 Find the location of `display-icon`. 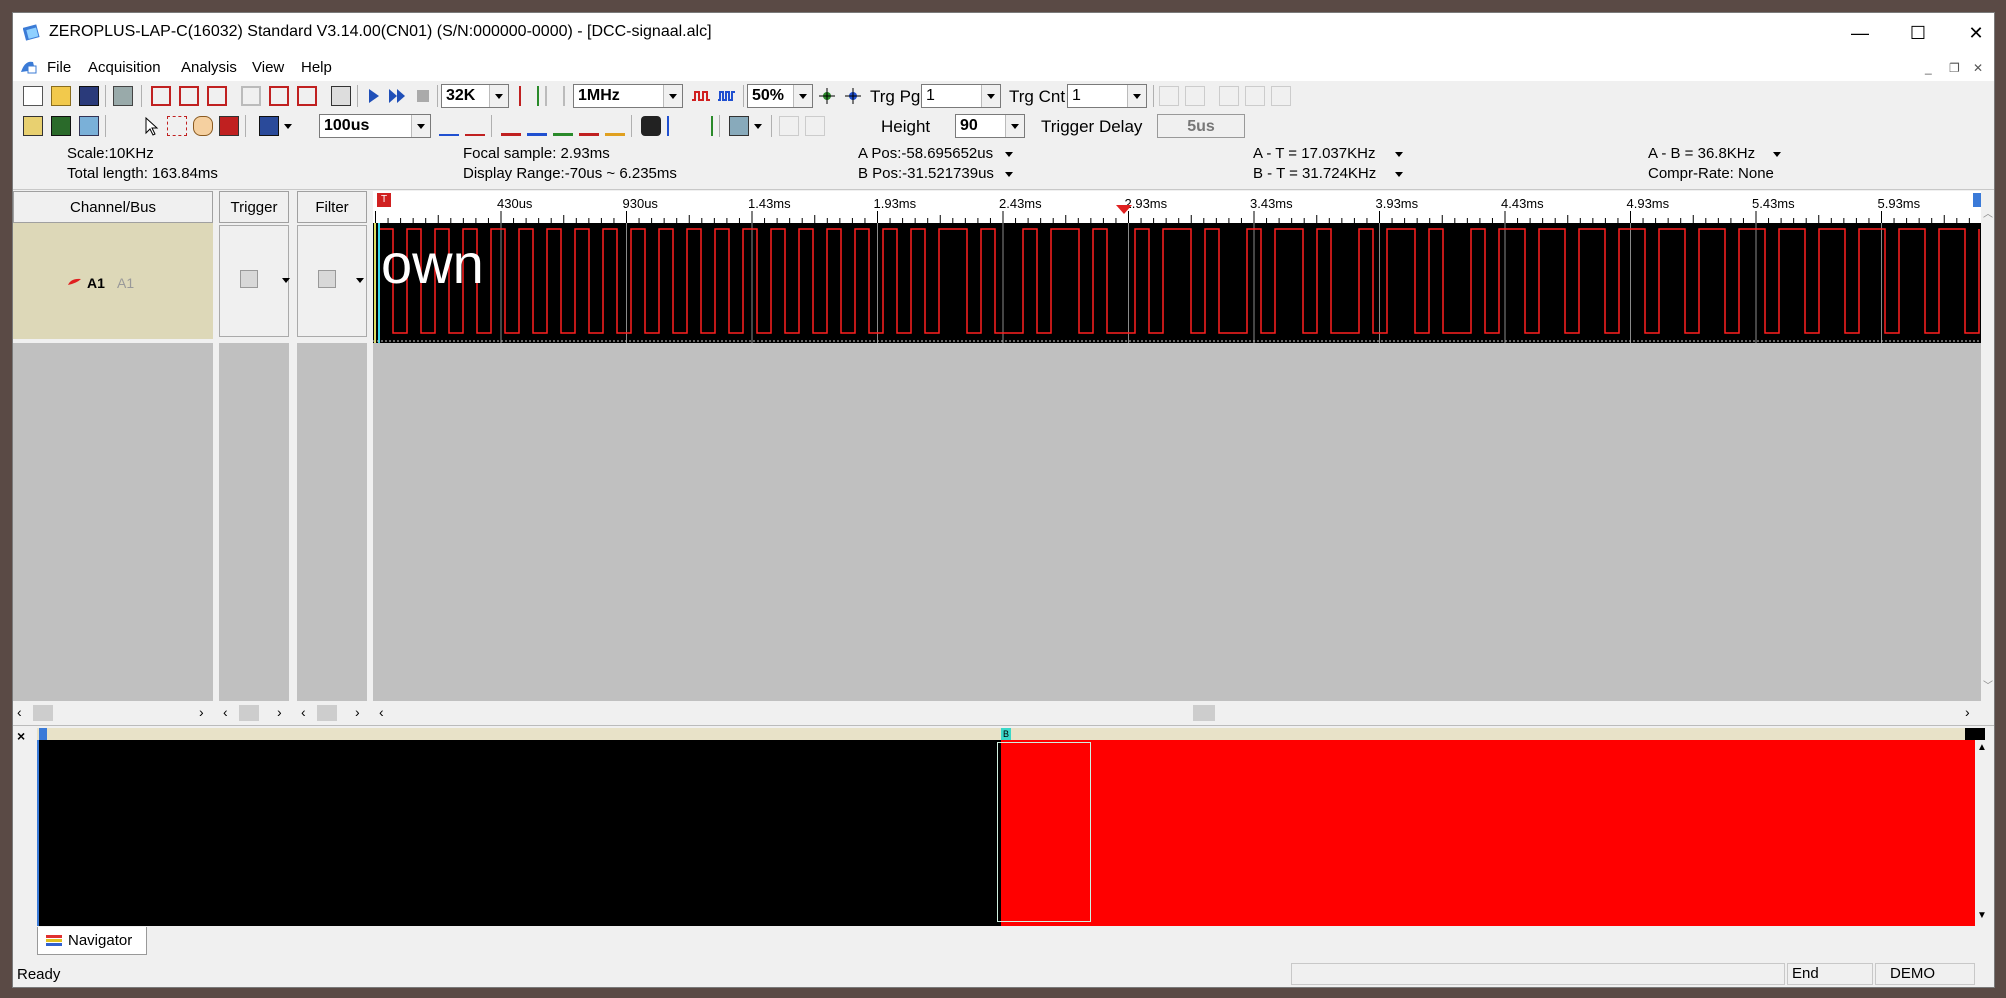

display-icon is located at coordinates (739, 126).